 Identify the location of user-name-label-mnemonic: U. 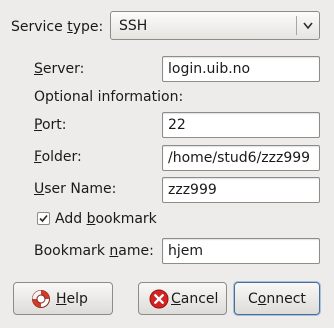
(39, 189).